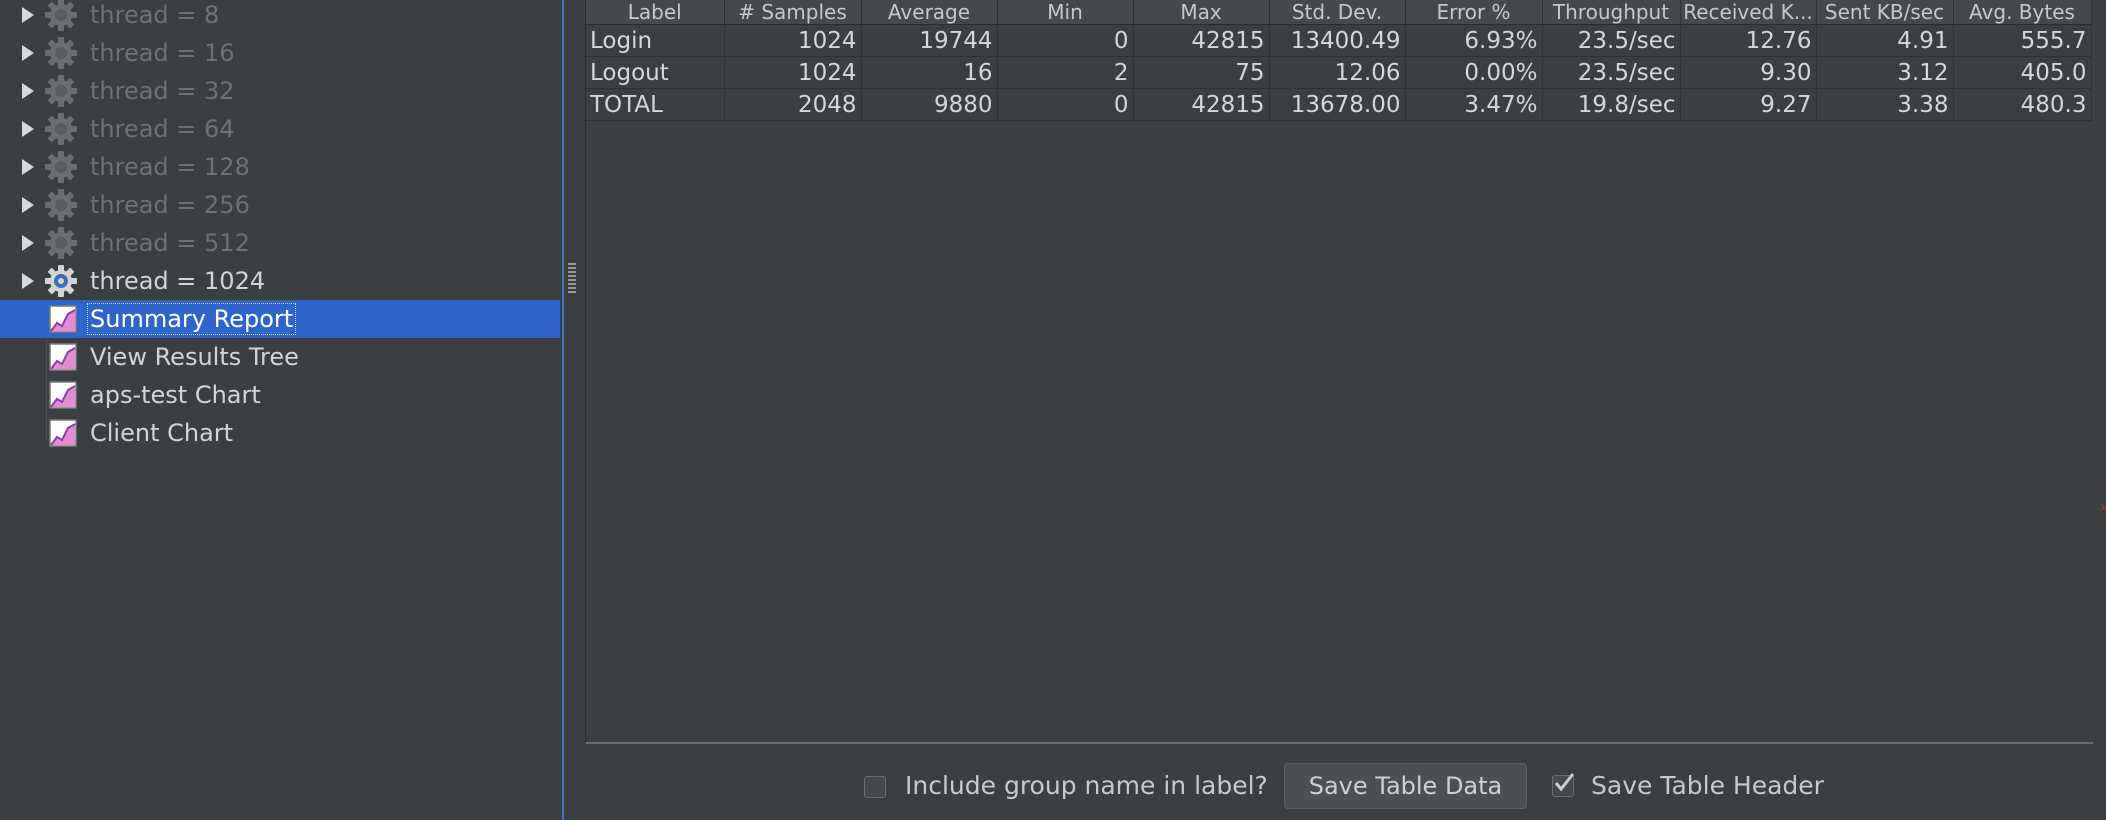 Image resolution: width=2106 pixels, height=820 pixels. Describe the element at coordinates (162, 91) in the screenshot. I see `tree-item-label: thread = 32` at that location.